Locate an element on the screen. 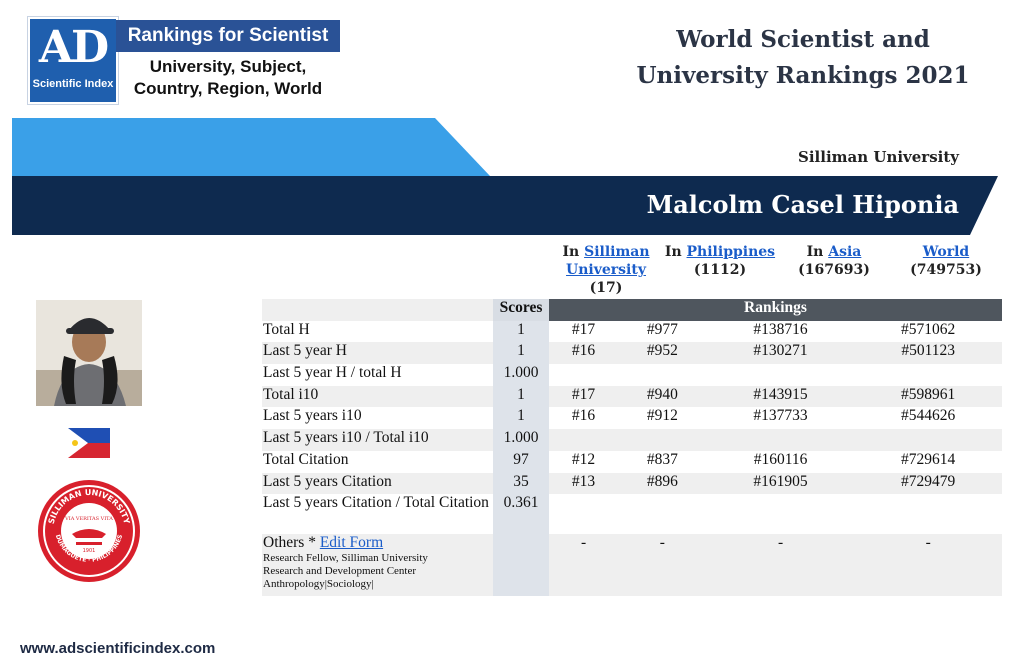 This screenshot has width=1023, height=658. rank-region: #130271 is located at coordinates (780, 353).